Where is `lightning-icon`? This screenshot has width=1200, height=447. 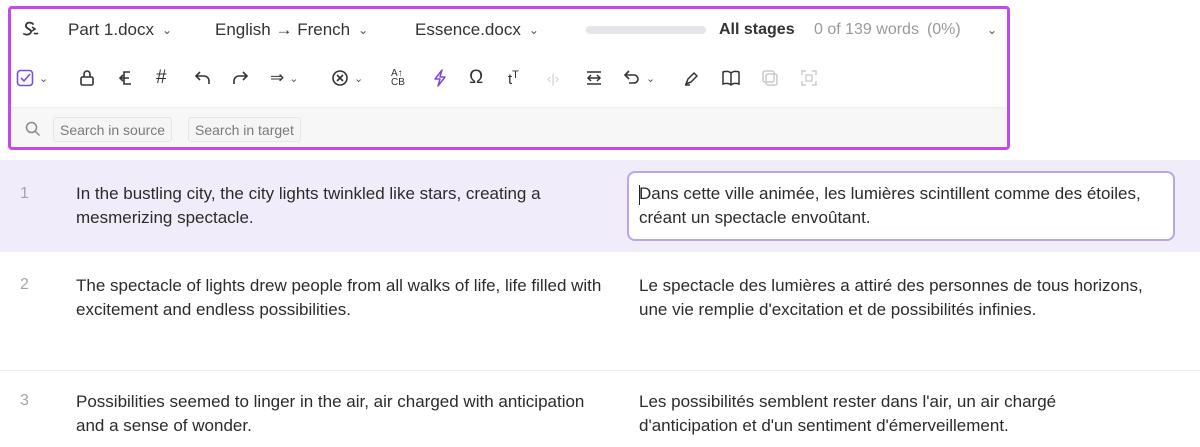 lightning-icon is located at coordinates (440, 78).